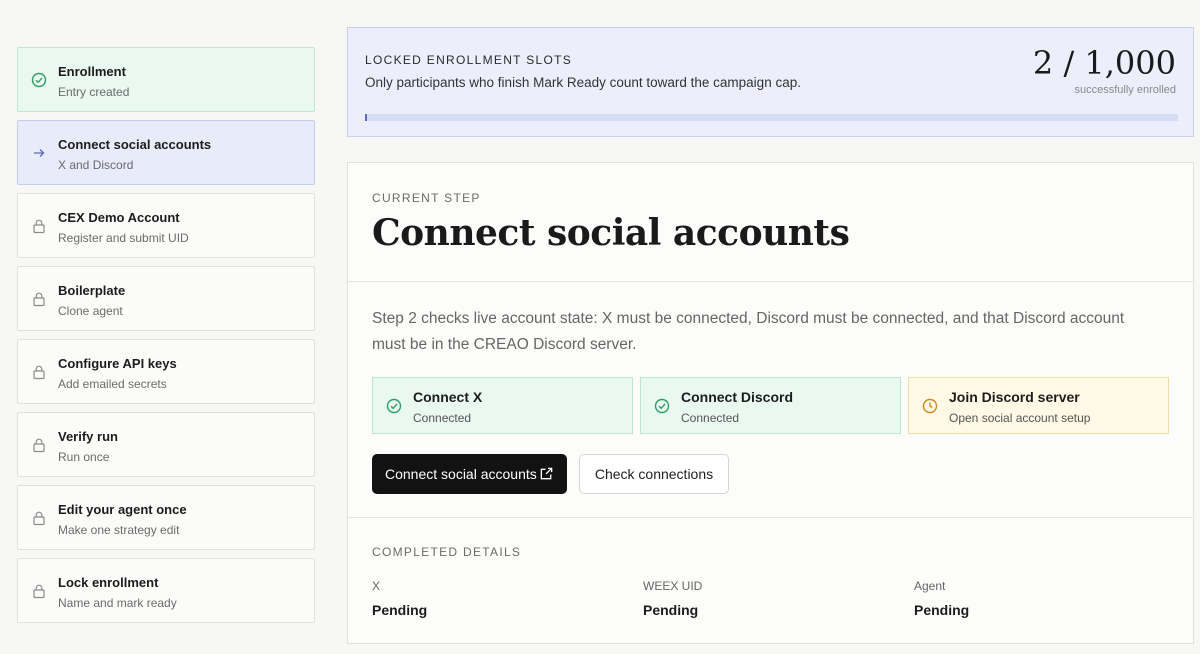 The height and width of the screenshot is (654, 1200). What do you see at coordinates (166, 298) in the screenshot?
I see `sidebar-step-boilerplate: Boilerplate Clone agent` at bounding box center [166, 298].